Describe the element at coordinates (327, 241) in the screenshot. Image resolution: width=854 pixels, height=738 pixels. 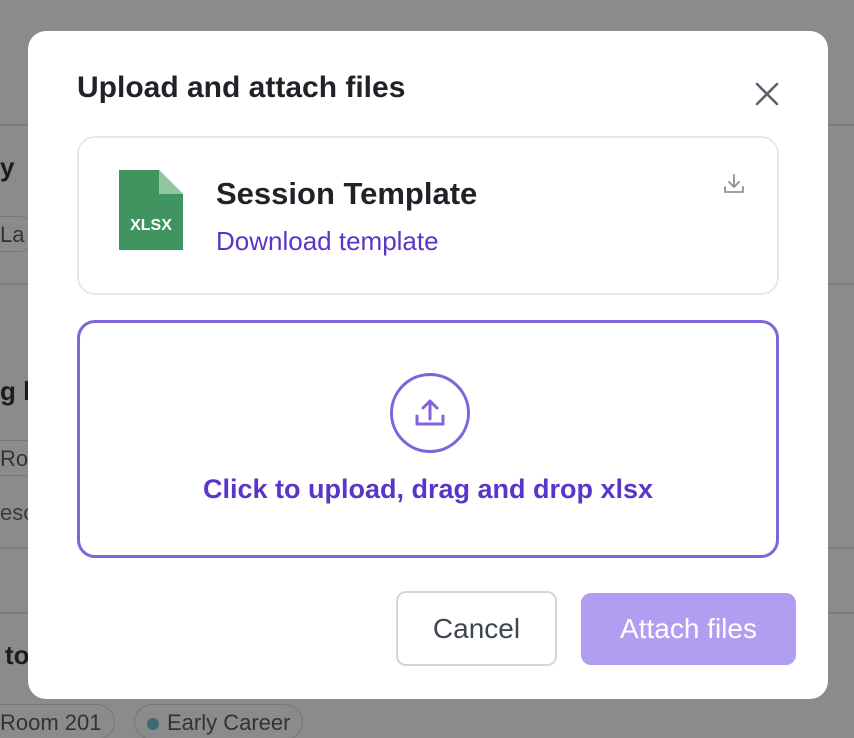
I see `download-template-link: Download template` at that location.